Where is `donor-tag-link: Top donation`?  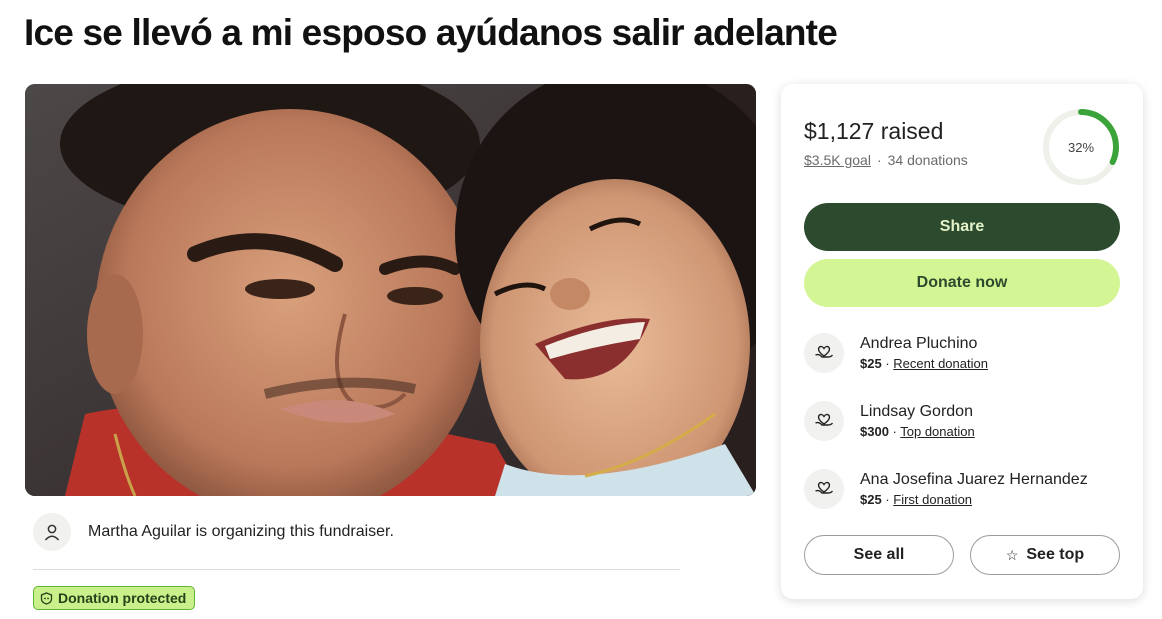 donor-tag-link: Top donation is located at coordinates (937, 431).